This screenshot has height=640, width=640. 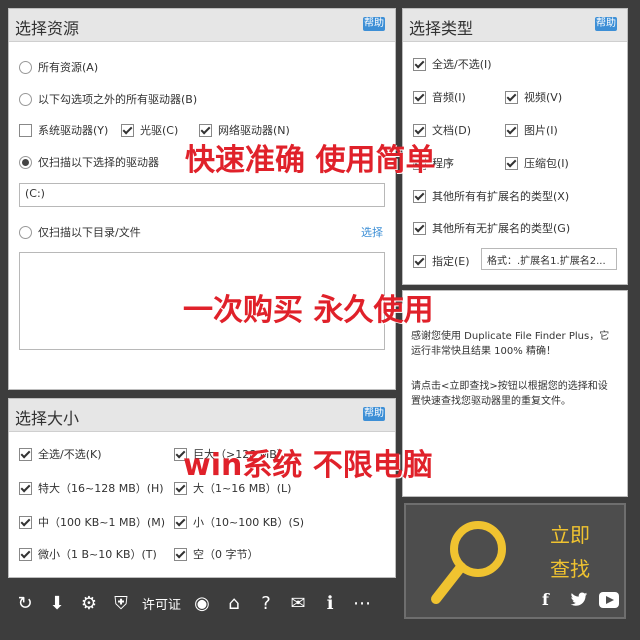 I want to click on all-except-radio, so click(x=25, y=99).